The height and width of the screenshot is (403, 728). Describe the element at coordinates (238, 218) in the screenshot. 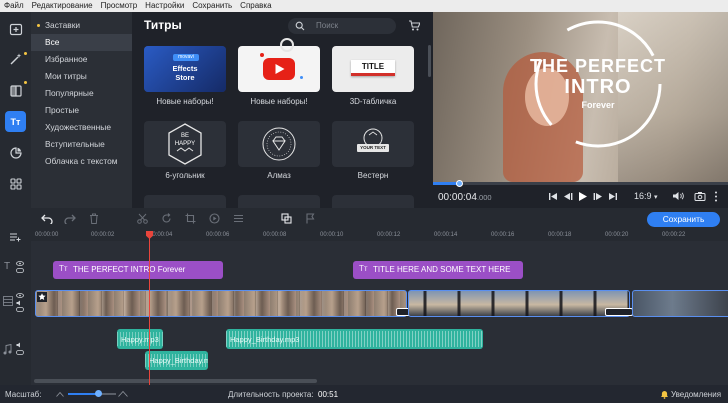

I see `clip-properties-icon` at that location.